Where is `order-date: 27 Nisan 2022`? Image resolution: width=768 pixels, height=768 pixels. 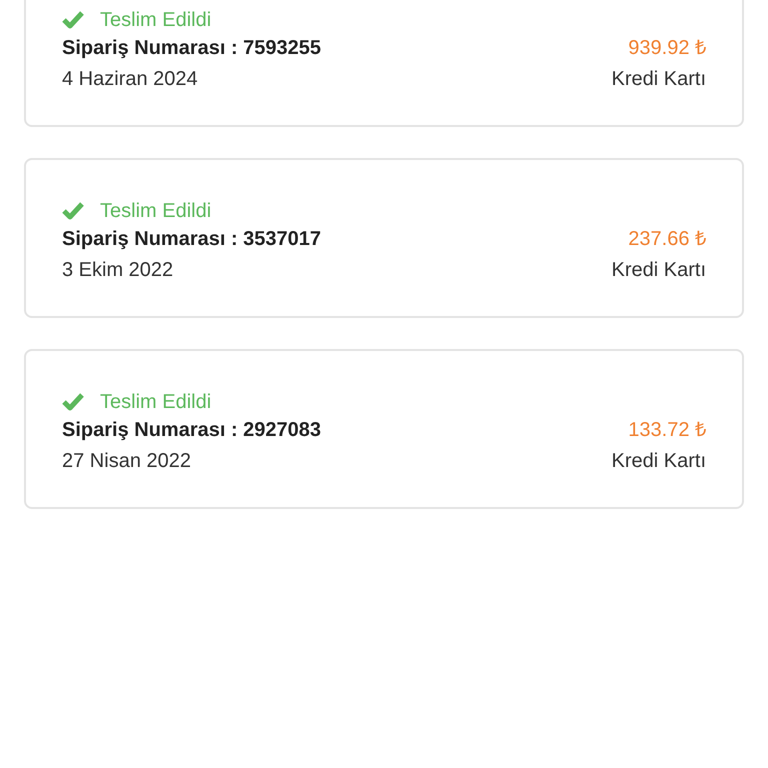 order-date: 27 Nisan 2022 is located at coordinates (126, 461).